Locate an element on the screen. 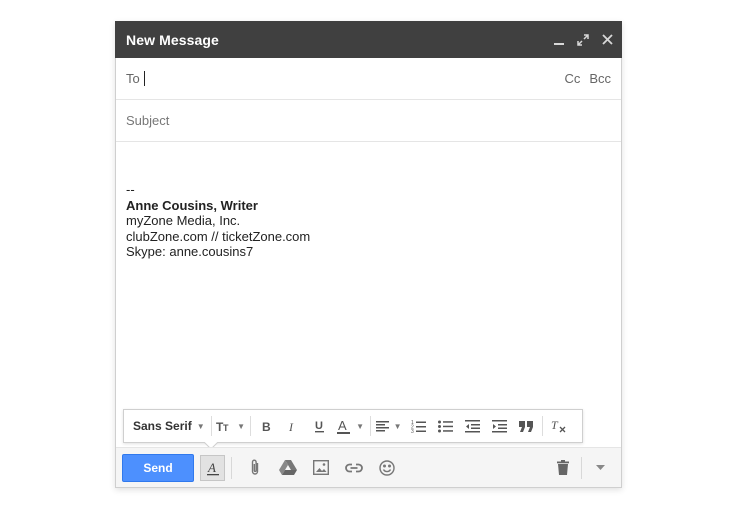 This screenshot has width=738, height=517. formatting-options-toggle: A is located at coordinates (212, 467).